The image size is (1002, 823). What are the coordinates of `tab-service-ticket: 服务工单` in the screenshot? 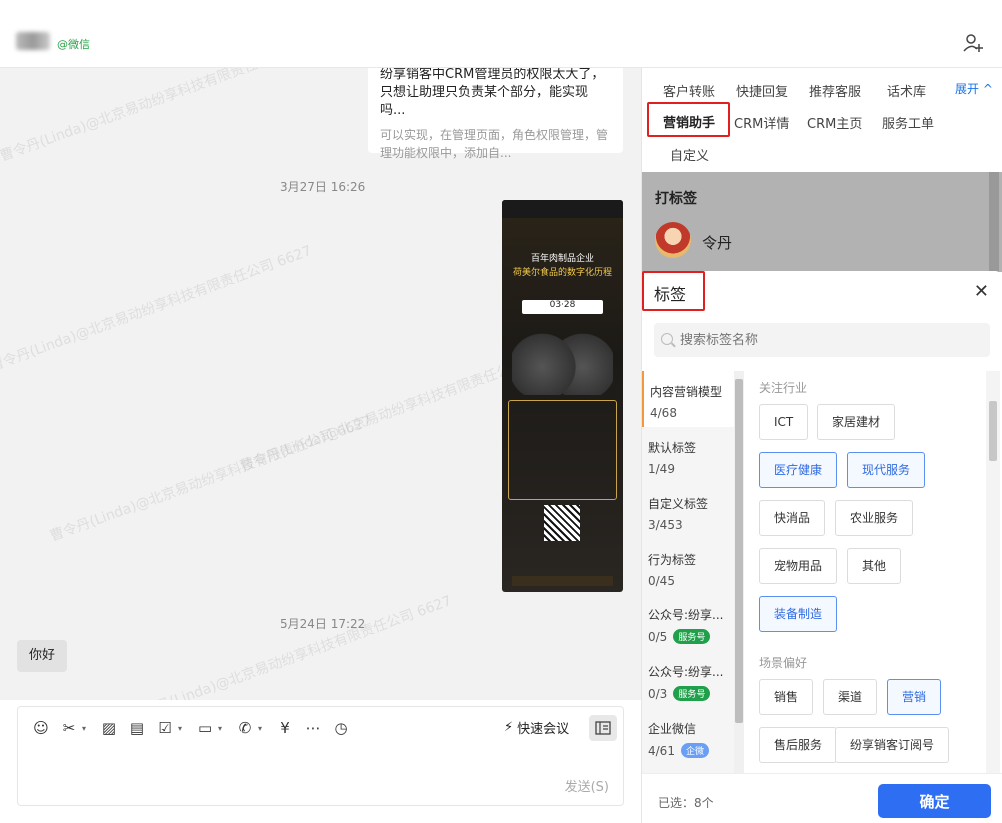 It's located at (908, 122).